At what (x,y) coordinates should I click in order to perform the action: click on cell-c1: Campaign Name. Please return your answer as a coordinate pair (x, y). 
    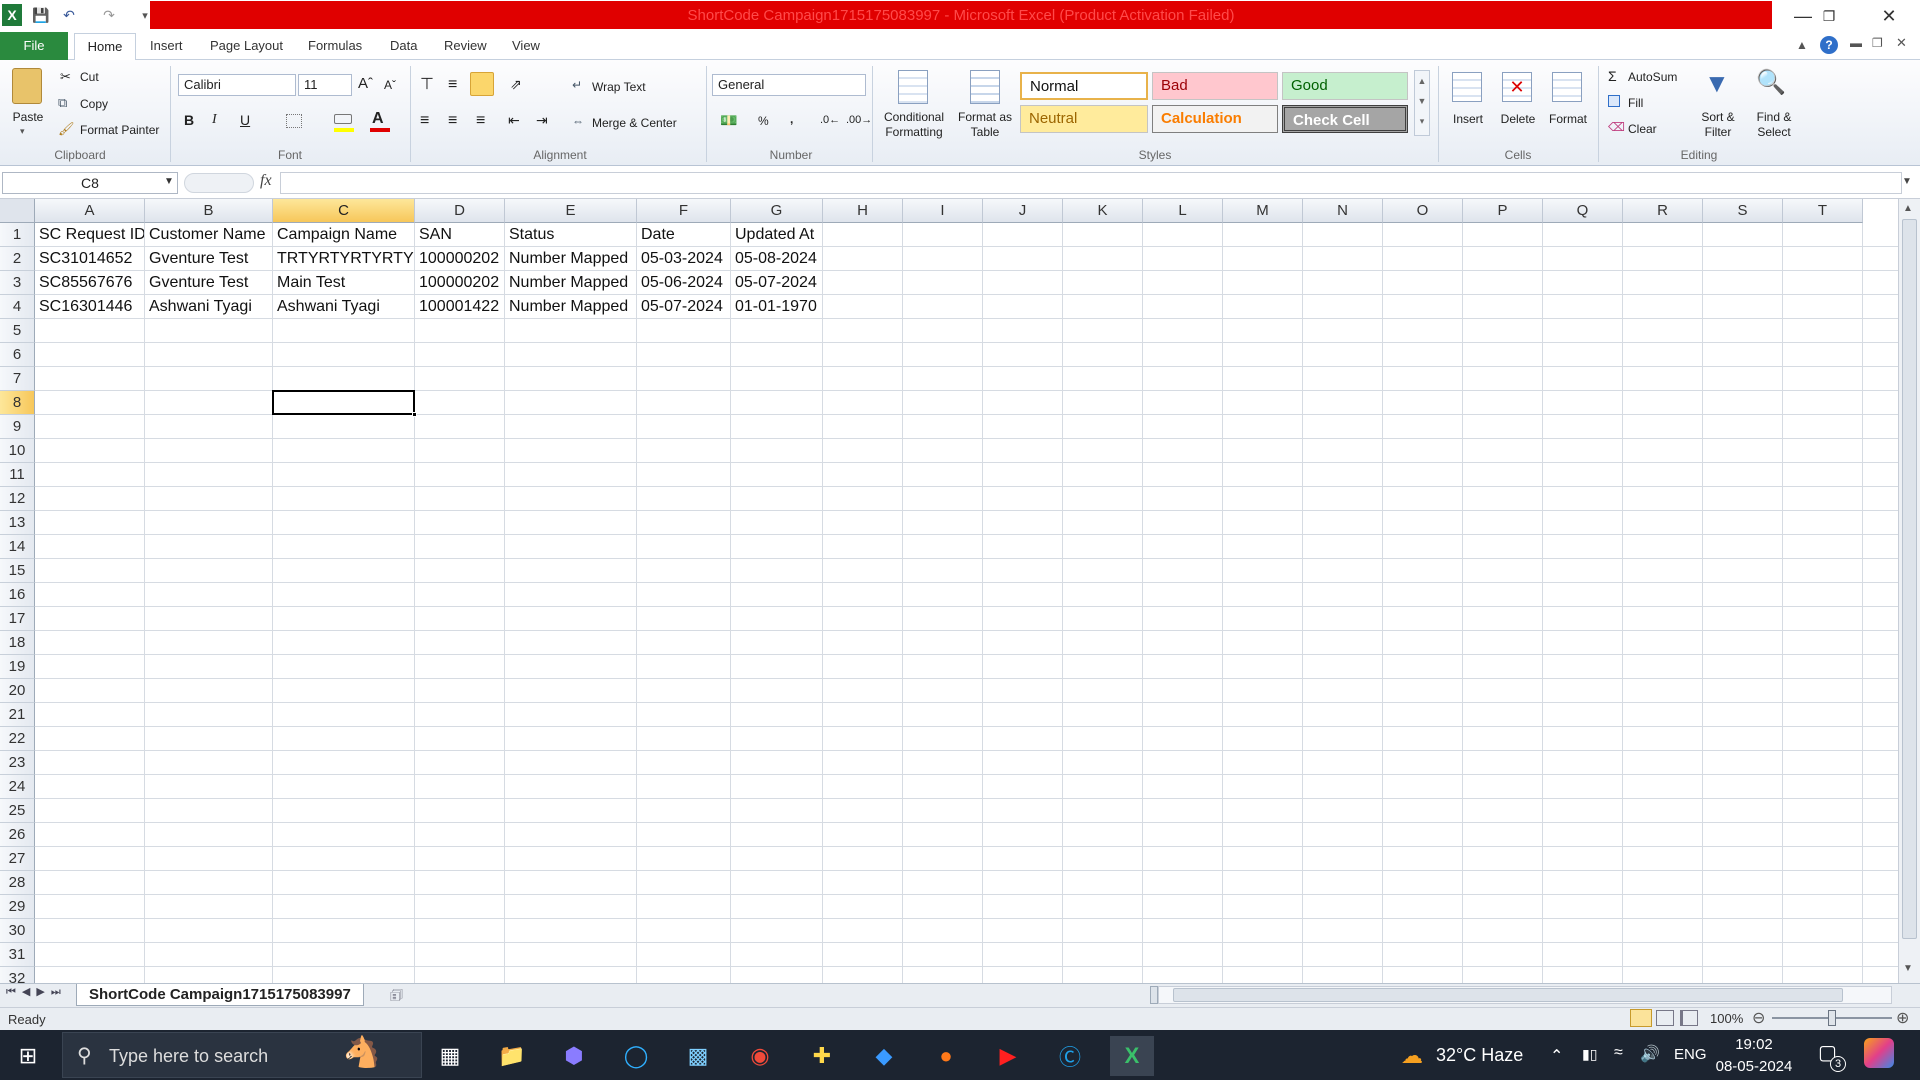
    Looking at the image, I should click on (343, 235).